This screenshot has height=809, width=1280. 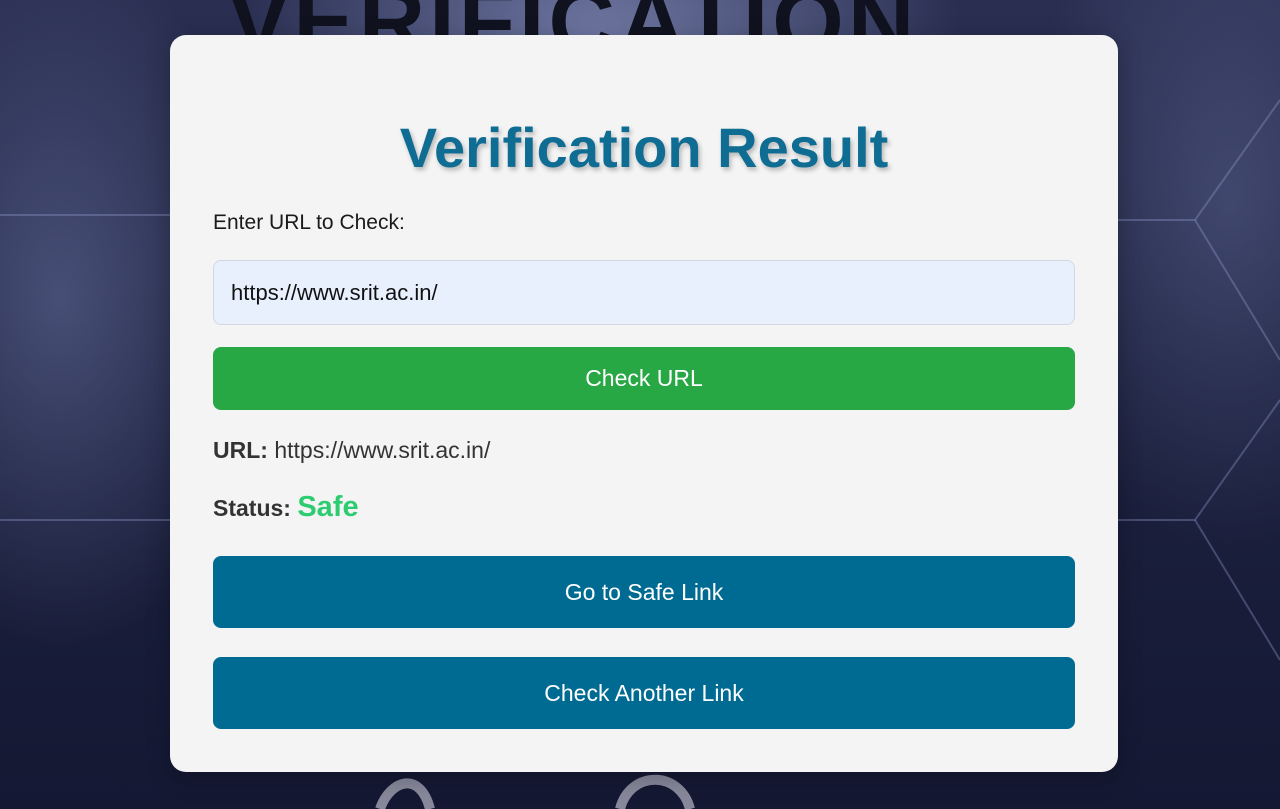 I want to click on check-url-button: Check URL, so click(x=644, y=378).